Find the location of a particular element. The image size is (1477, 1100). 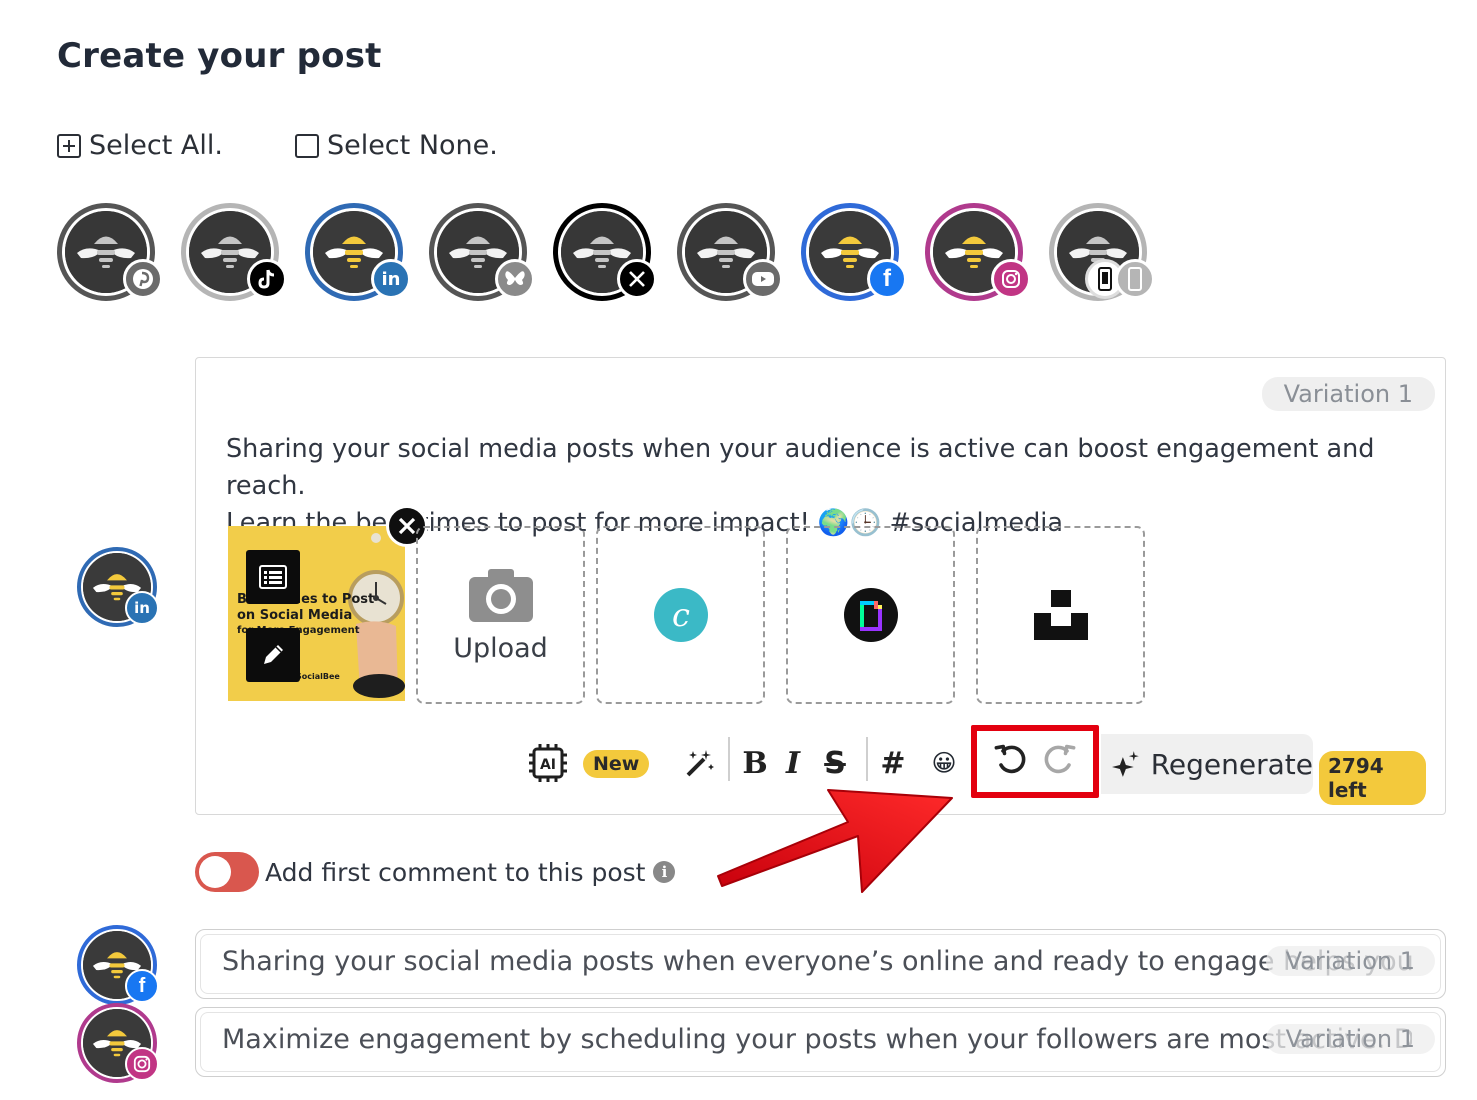

phone-outline-icon is located at coordinates (1135, 279).